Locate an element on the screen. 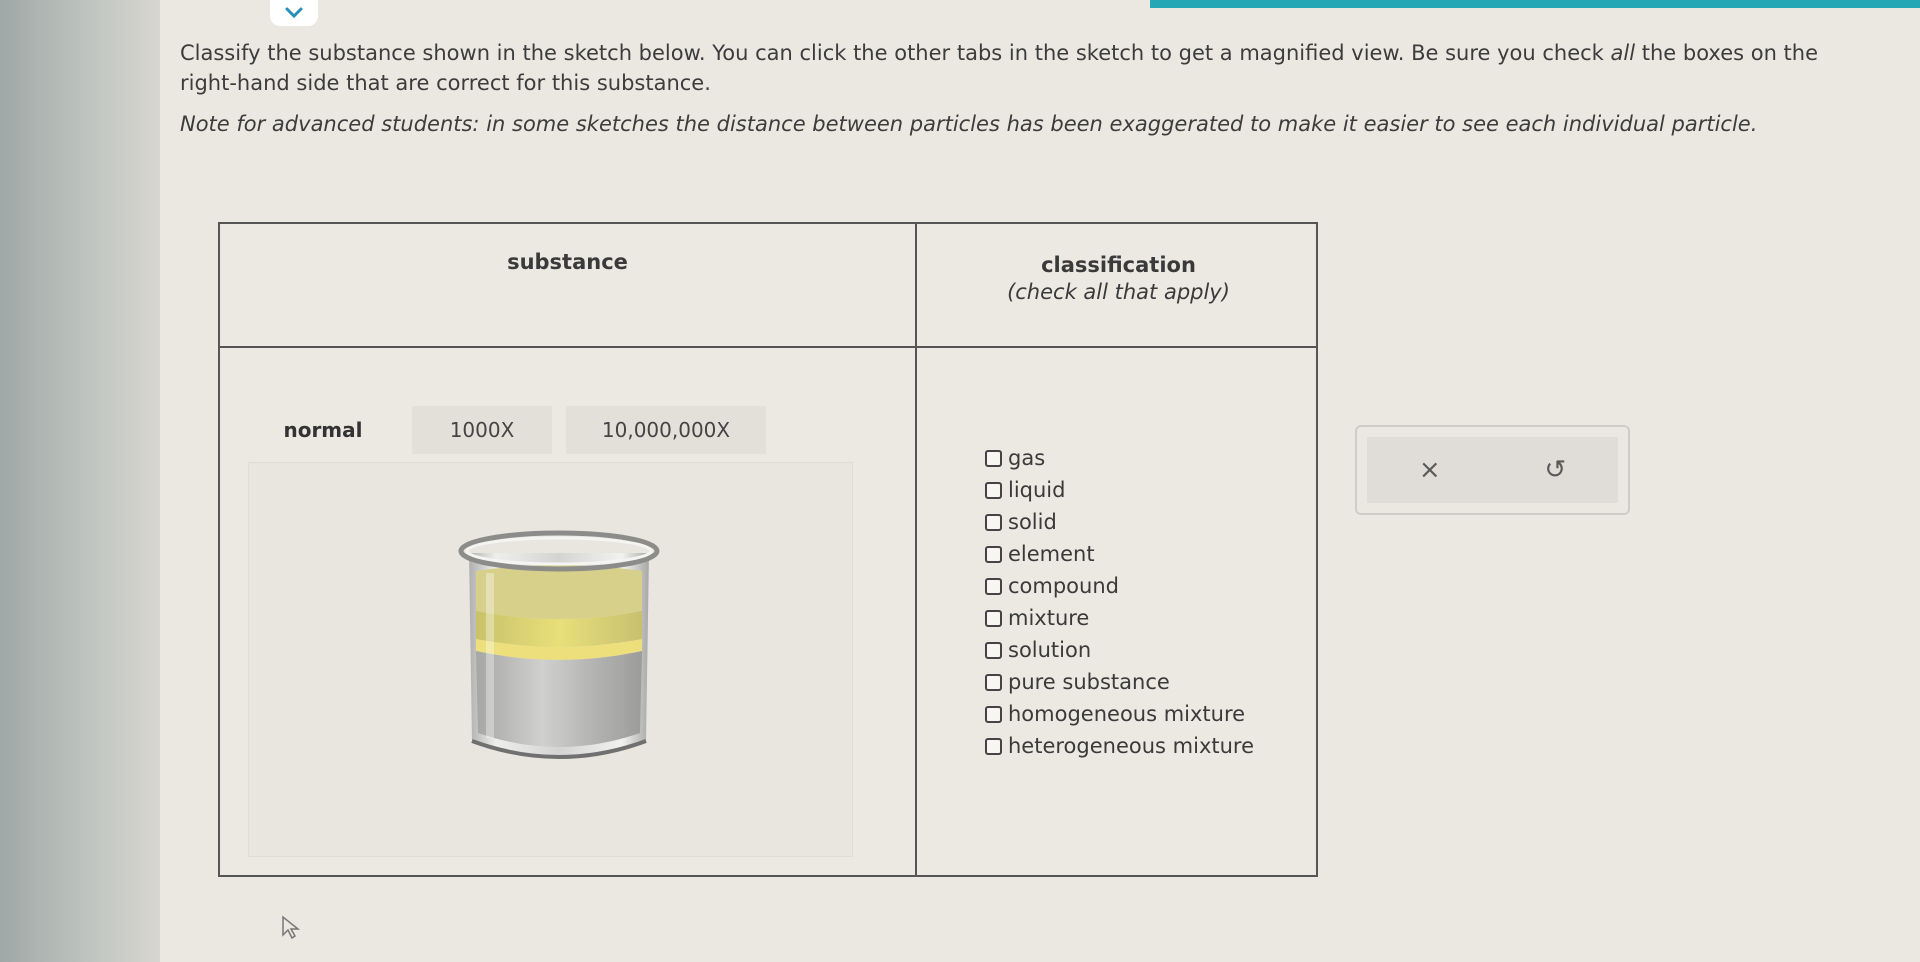 The height and width of the screenshot is (962, 1920). option-element: element is located at coordinates (1119, 554).